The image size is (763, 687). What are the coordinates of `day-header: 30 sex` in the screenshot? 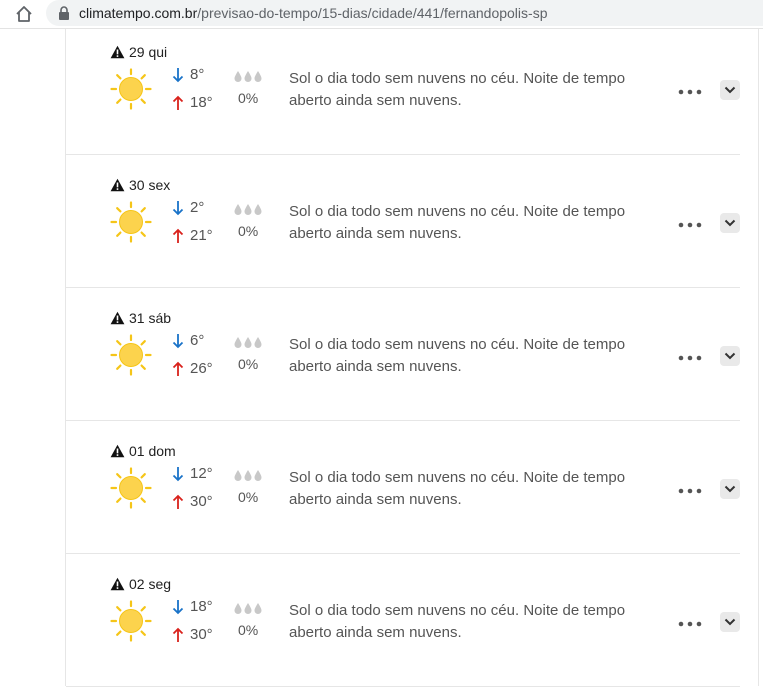 It's located at (140, 185).